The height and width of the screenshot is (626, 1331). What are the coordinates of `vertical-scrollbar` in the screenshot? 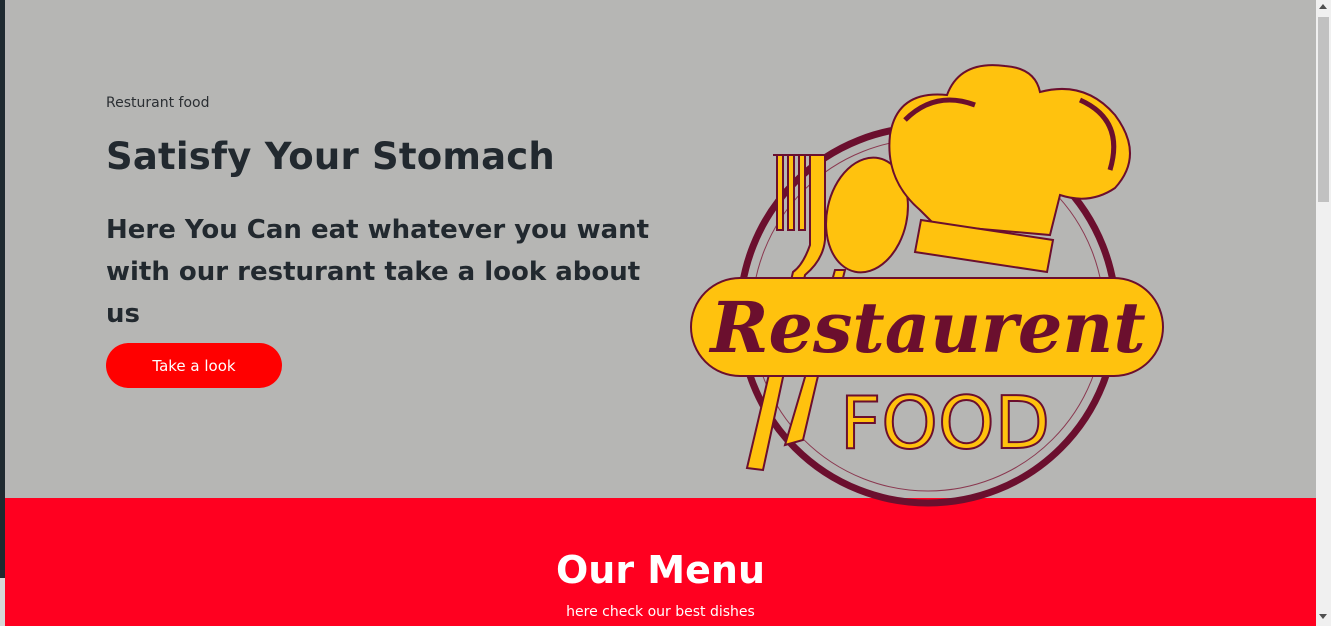 It's located at (1323, 313).